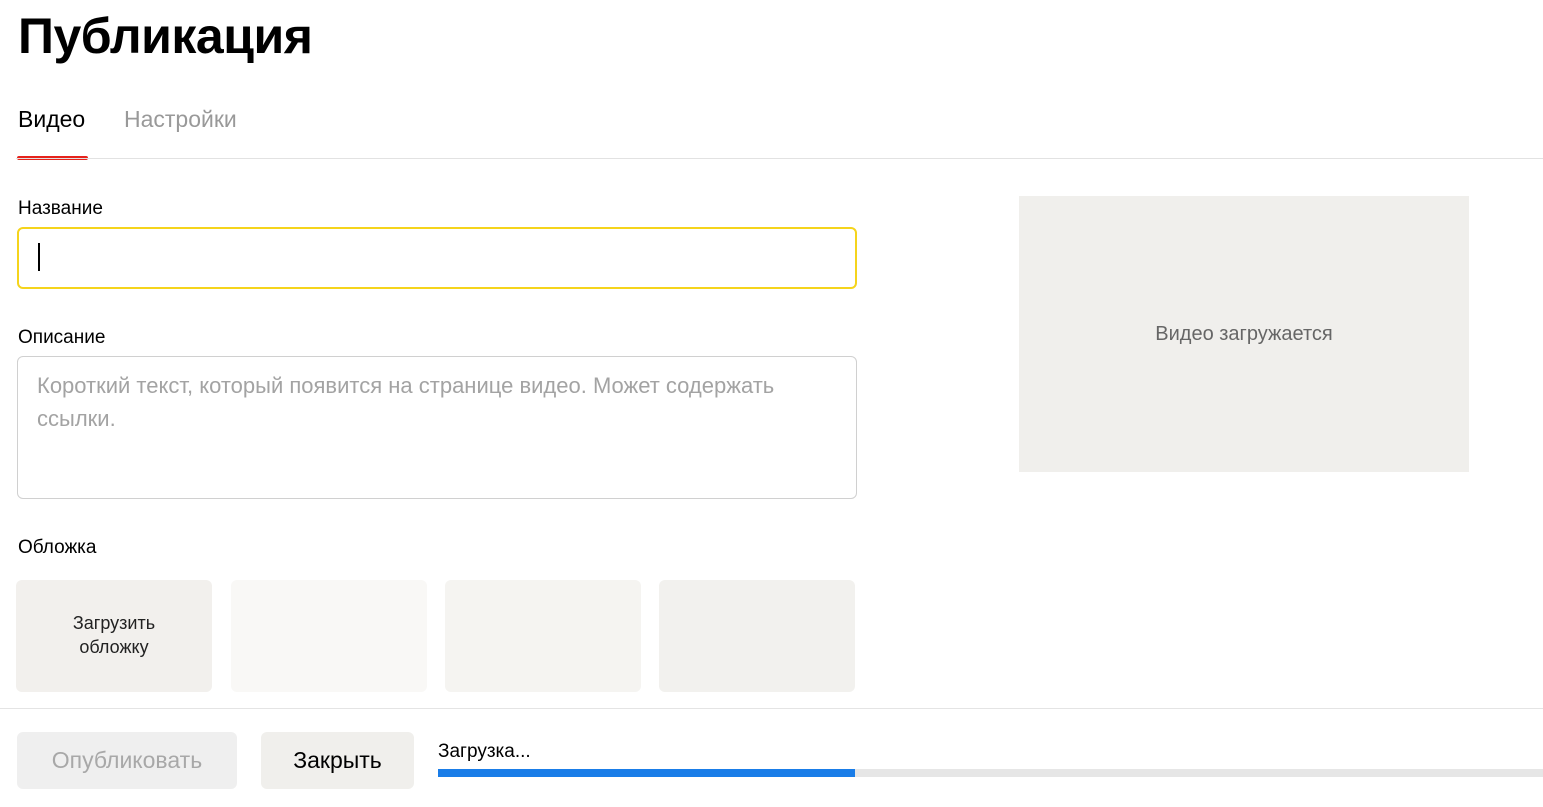 This screenshot has width=1543, height=807. I want to click on upload-progress-fill, so click(646, 773).